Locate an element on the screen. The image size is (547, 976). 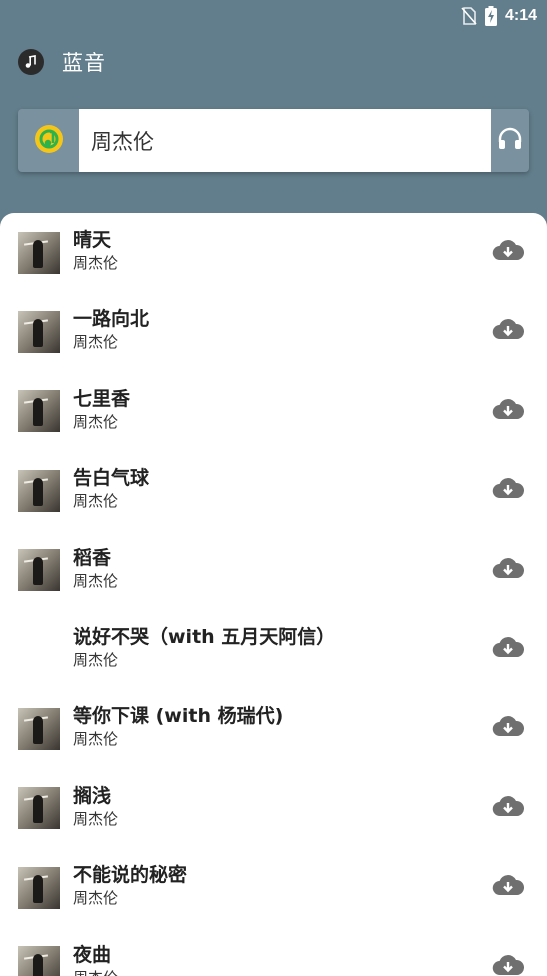
song-info: 稻香 周杰伦 is located at coordinates (95, 568).